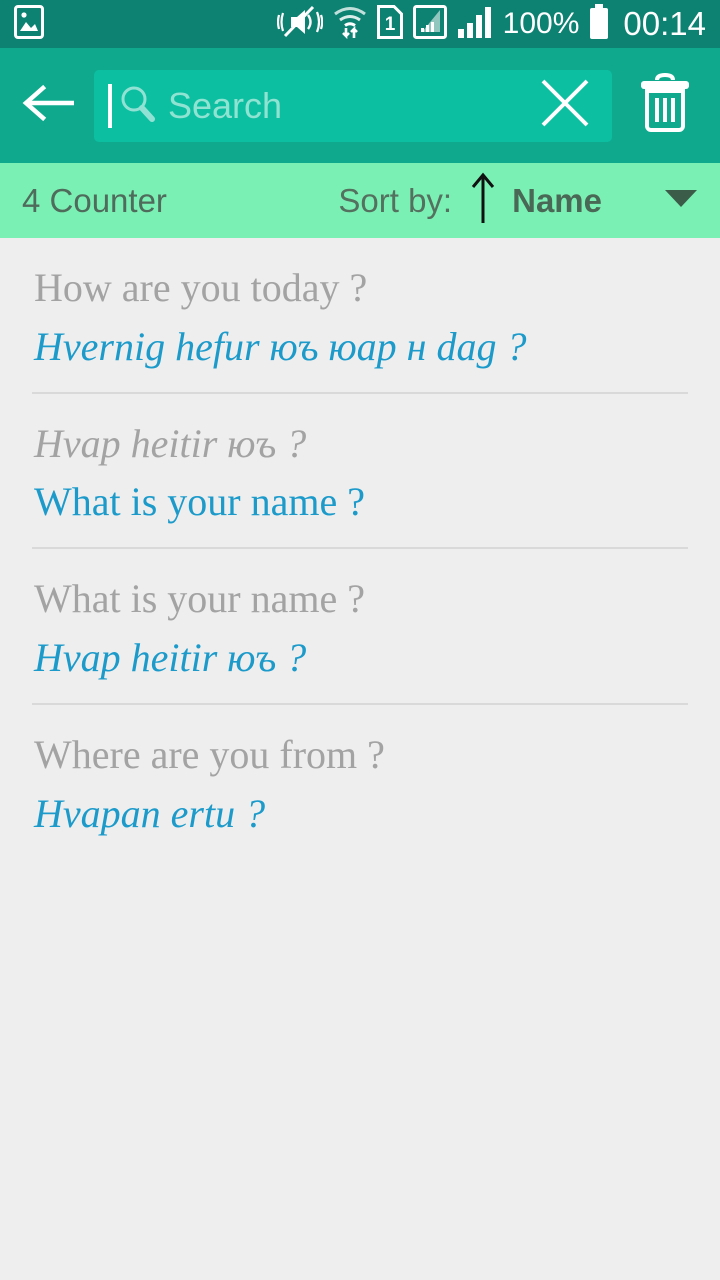 This screenshot has height=1280, width=720. I want to click on search-placeholder-label: Search, so click(225, 105).